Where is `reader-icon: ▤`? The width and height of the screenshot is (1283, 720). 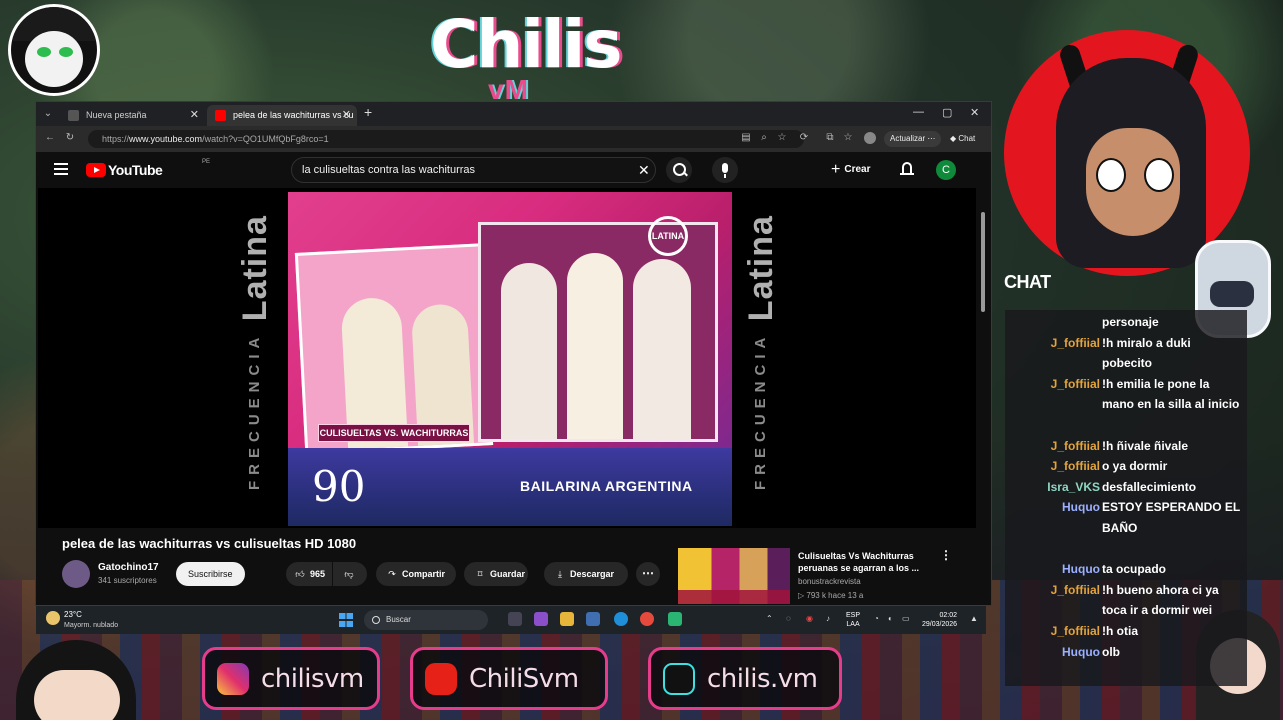 reader-icon: ▤ is located at coordinates (746, 138).